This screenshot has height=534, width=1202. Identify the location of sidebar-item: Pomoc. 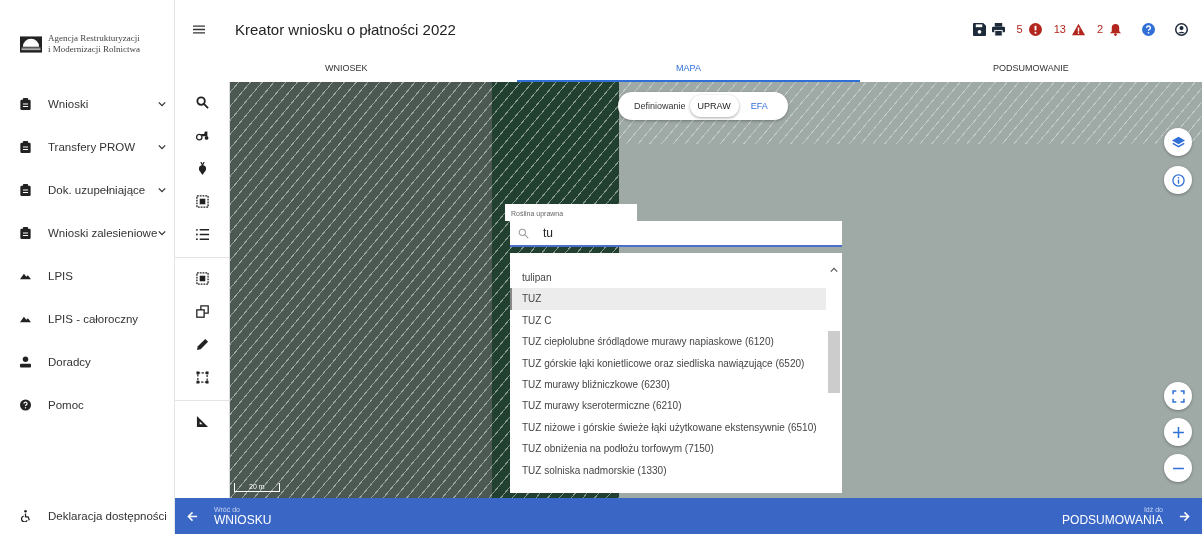
(87, 404).